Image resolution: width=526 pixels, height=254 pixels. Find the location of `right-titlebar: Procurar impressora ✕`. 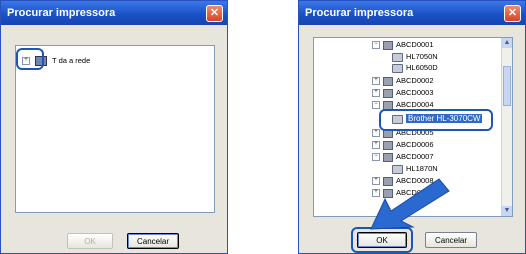

right-titlebar: Procurar impressora ✕ is located at coordinates (412, 13).